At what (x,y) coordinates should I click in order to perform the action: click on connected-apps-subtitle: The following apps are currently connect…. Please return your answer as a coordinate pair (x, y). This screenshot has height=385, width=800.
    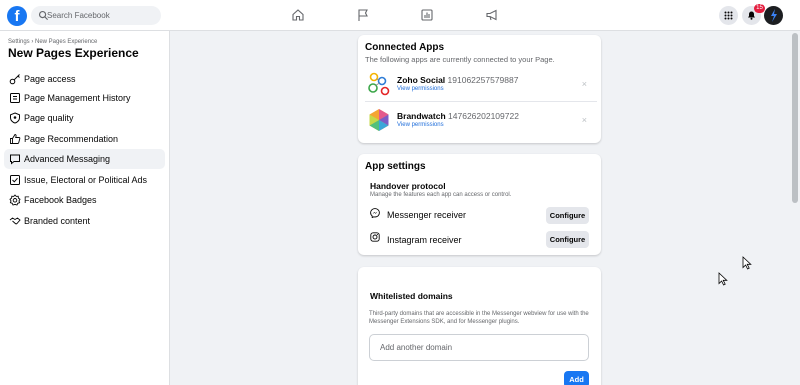
    Looking at the image, I should click on (460, 59).